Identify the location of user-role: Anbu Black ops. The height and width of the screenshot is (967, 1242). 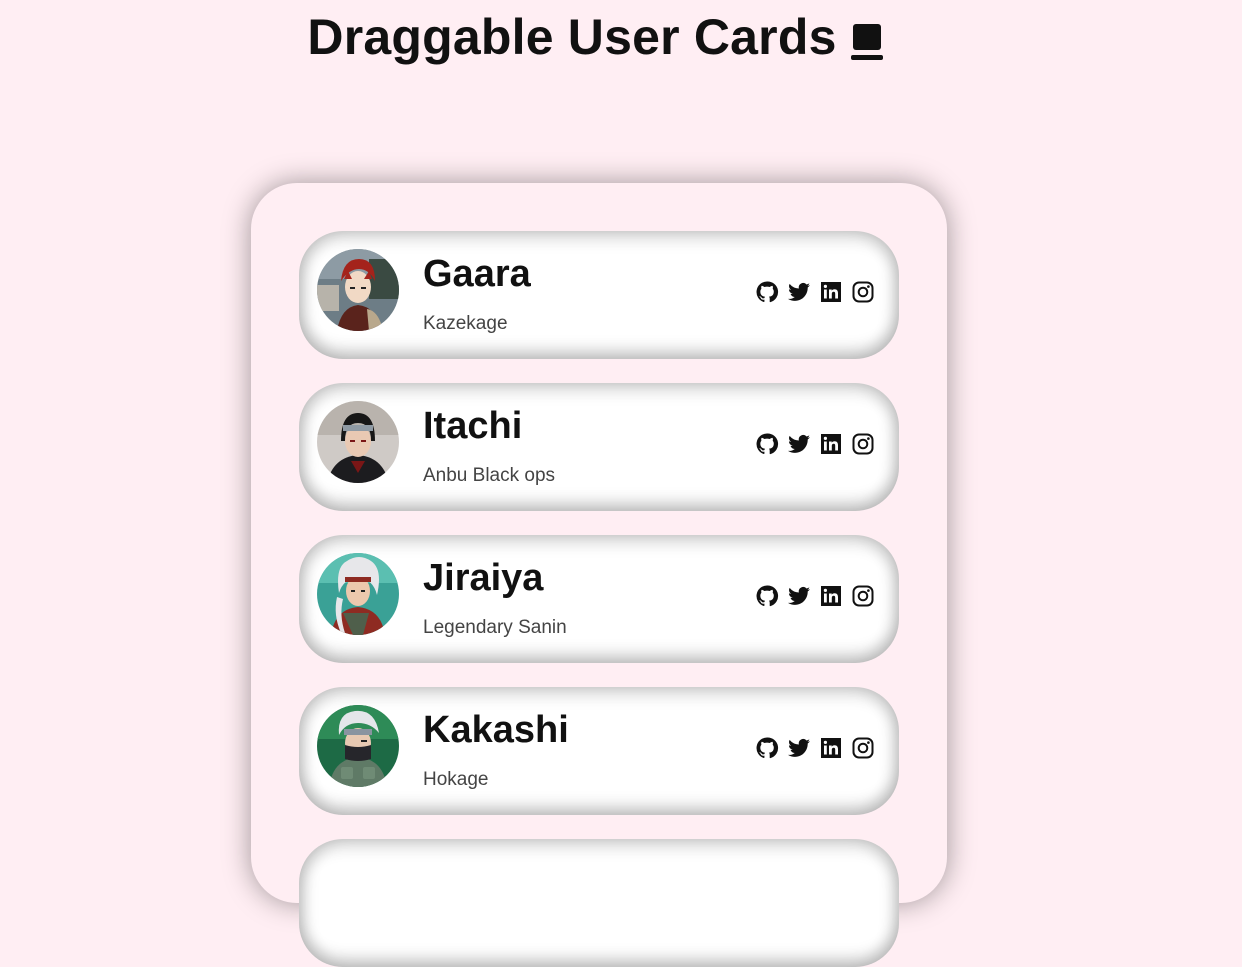
(489, 475).